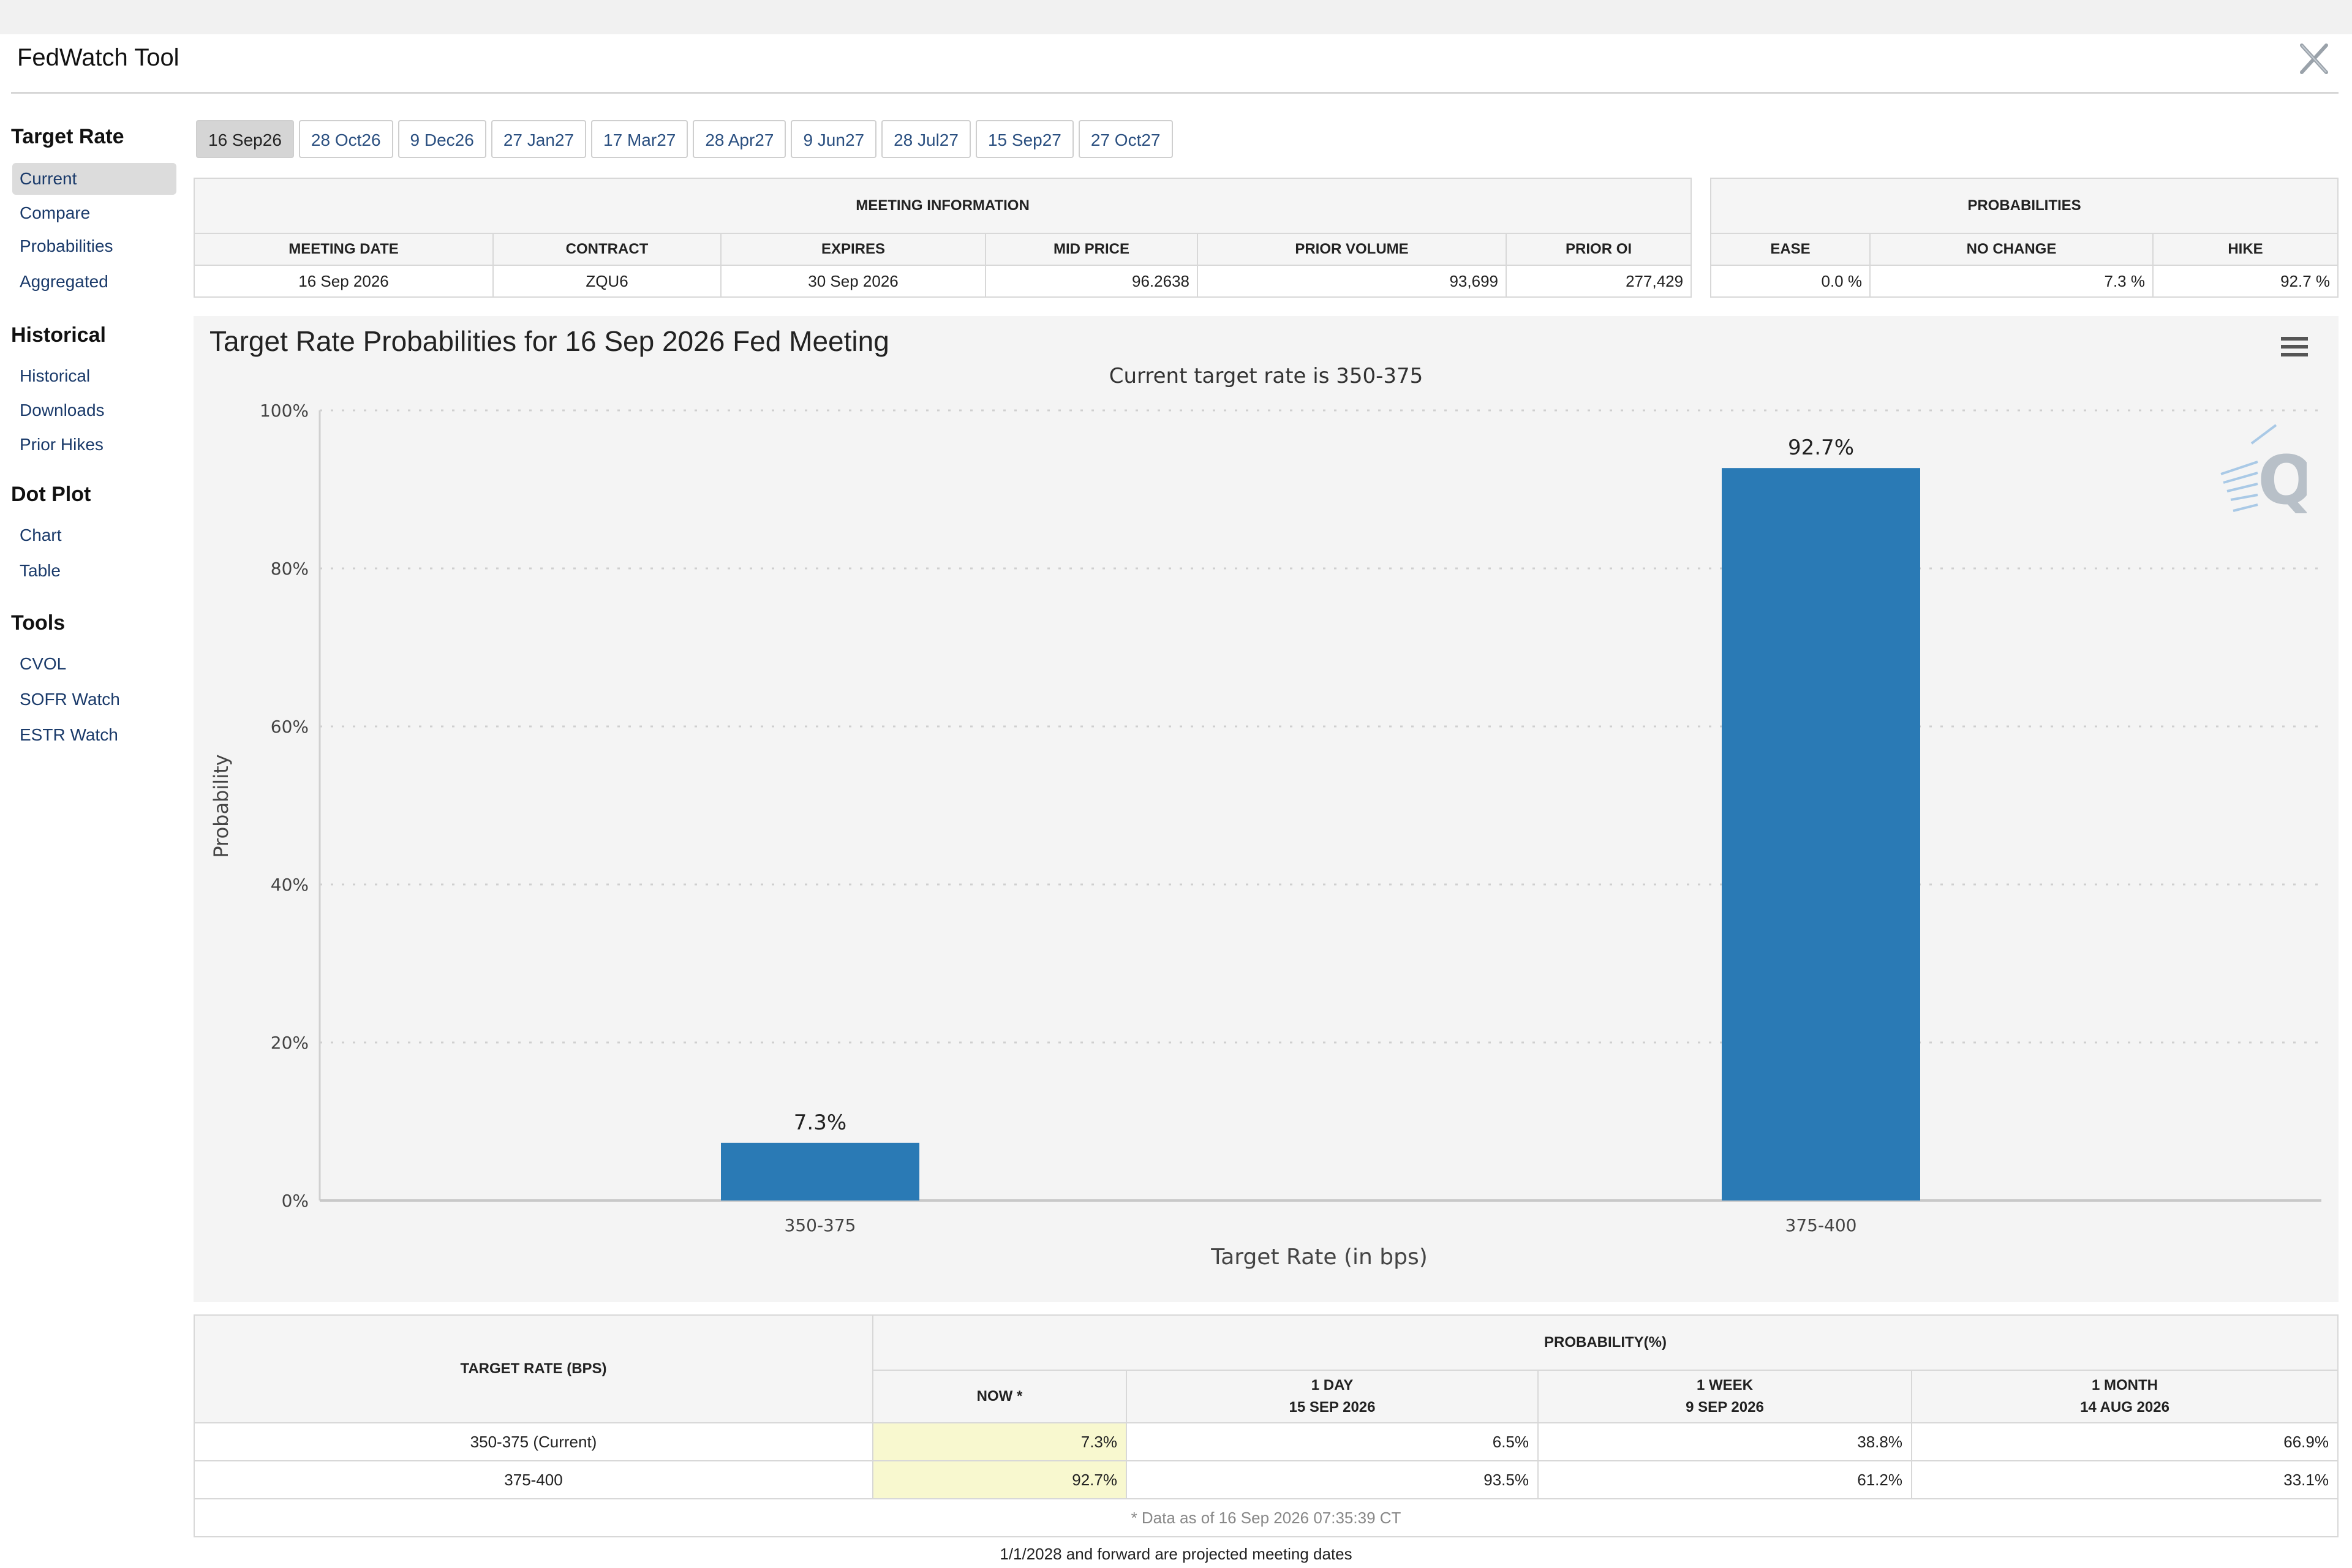  Describe the element at coordinates (1725, 1385) in the screenshot. I see `col-1-week-label: 1 WEEK` at that location.